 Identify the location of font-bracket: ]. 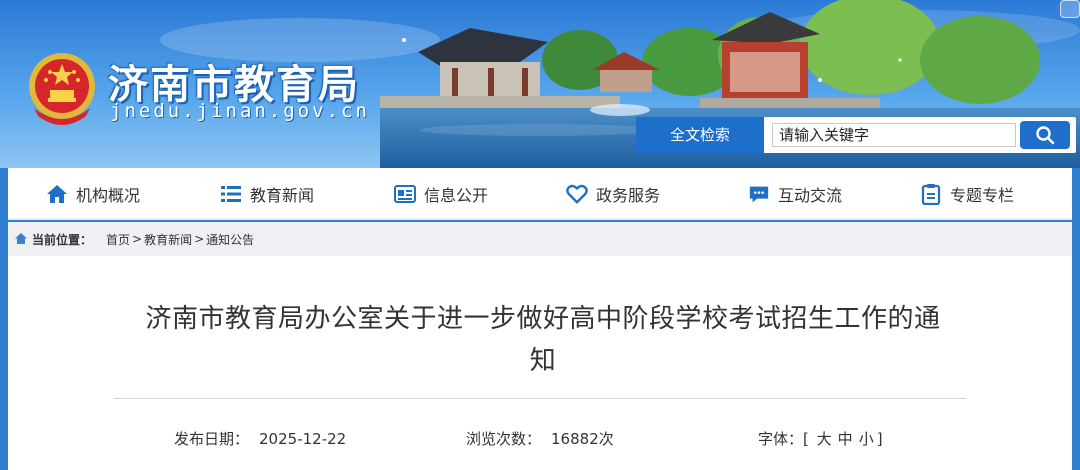
(879, 439).